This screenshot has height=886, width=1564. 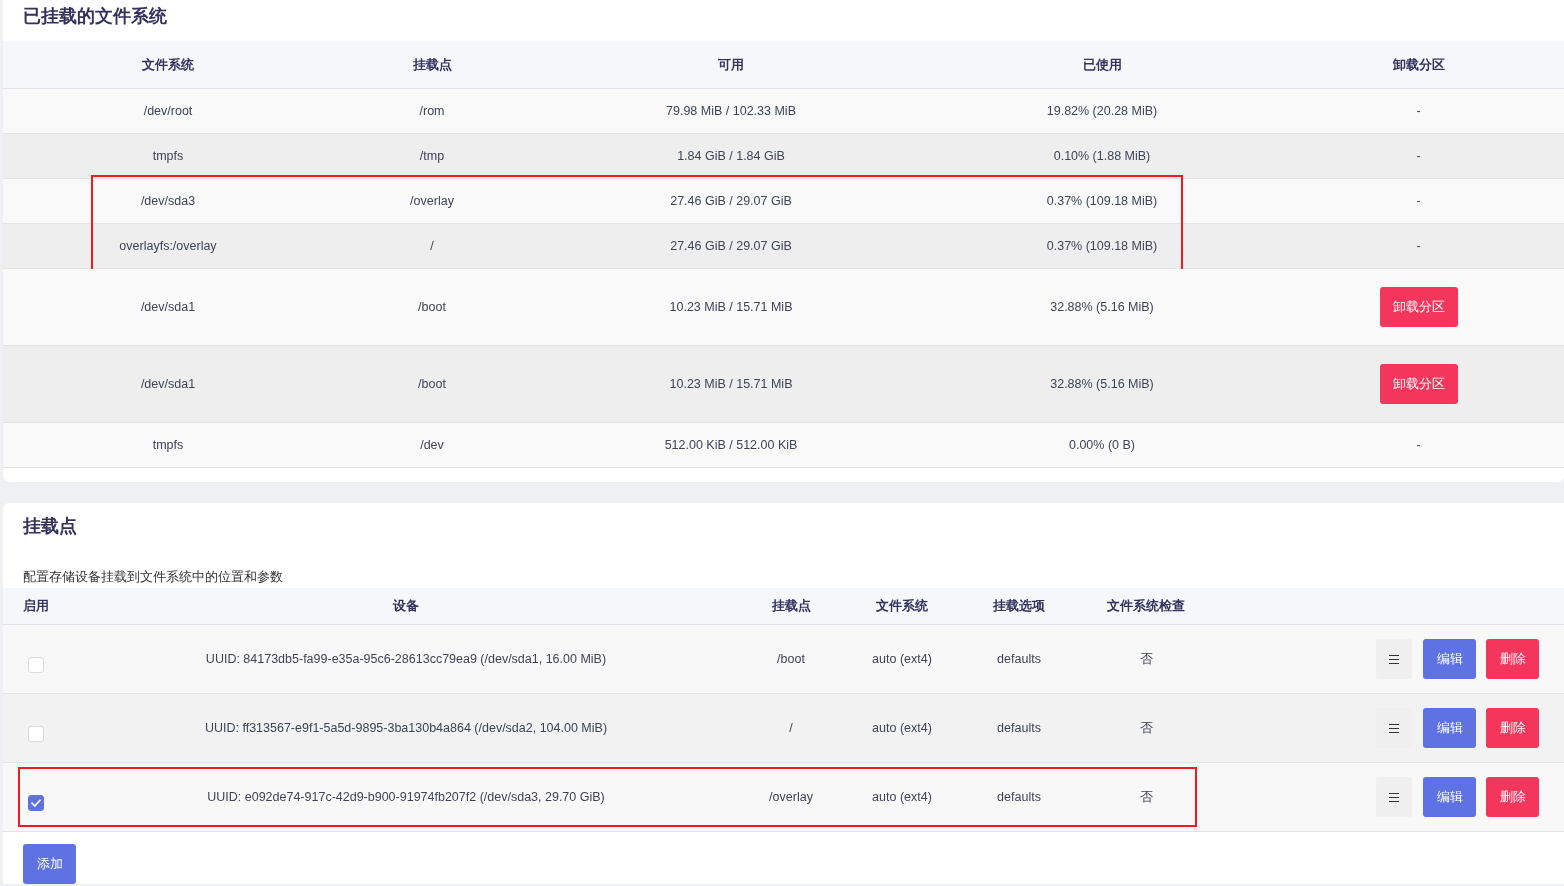 I want to click on filesystem-name: /dev/root, so click(x=168, y=111).